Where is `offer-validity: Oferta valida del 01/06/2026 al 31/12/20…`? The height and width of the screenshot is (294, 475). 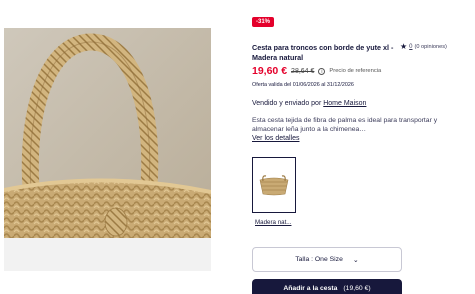
offer-validity: Oferta valida del 01/06/2026 al 31/12/20… is located at coordinates (303, 85).